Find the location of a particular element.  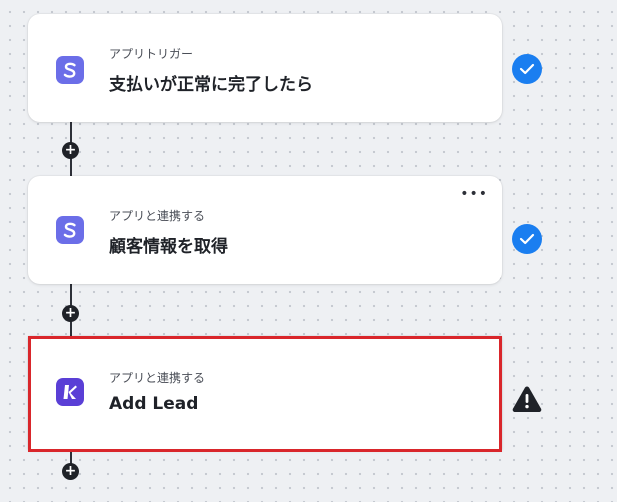

kommo-k-icon is located at coordinates (70, 392).